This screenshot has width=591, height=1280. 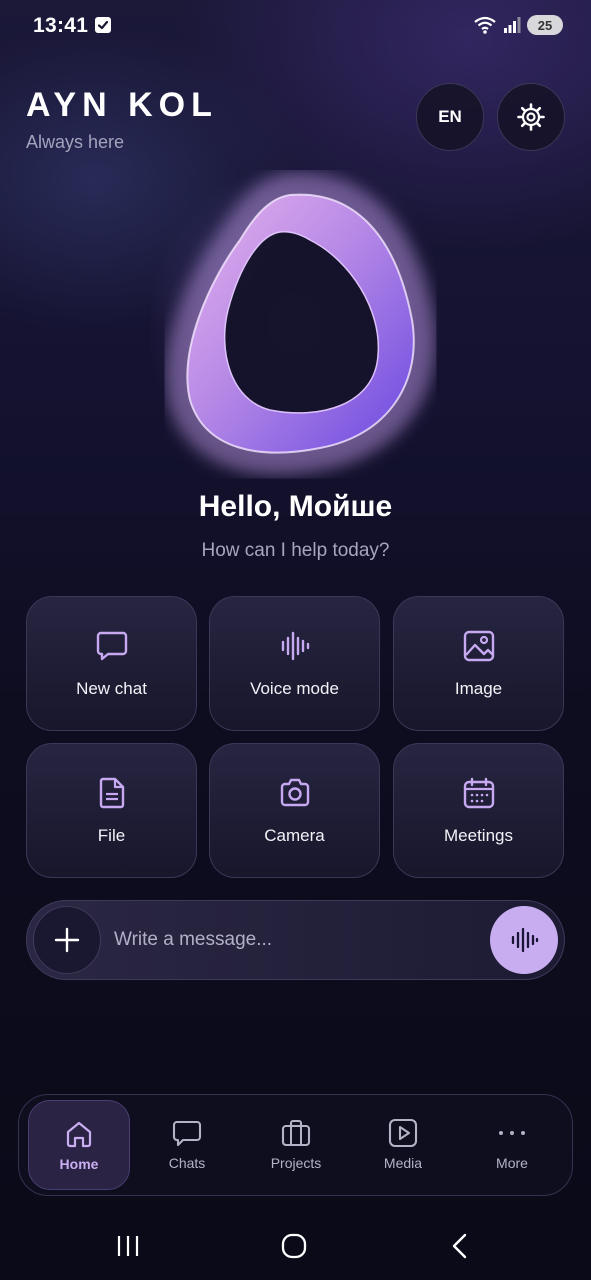 What do you see at coordinates (485, 25) in the screenshot?
I see `wifi-icon` at bounding box center [485, 25].